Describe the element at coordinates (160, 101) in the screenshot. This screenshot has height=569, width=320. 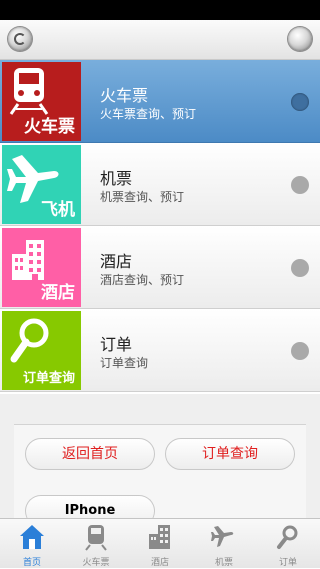
I see `menu-item-train: 火车票 火车票 火车票查询、预订` at that location.